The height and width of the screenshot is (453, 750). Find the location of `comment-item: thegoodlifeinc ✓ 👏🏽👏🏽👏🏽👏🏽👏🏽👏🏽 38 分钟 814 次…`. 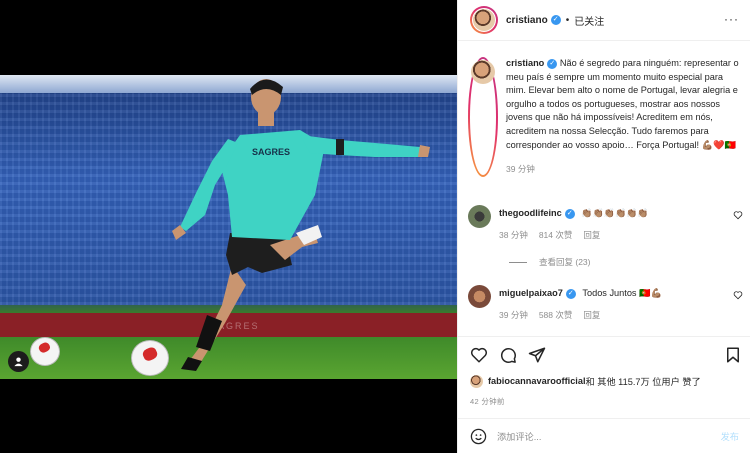

comment-item: thegoodlifeinc ✓ 👏🏽👏🏽👏🏽👏🏽👏🏽👏🏽 38 分钟 814 次… is located at coordinates (605, 223).